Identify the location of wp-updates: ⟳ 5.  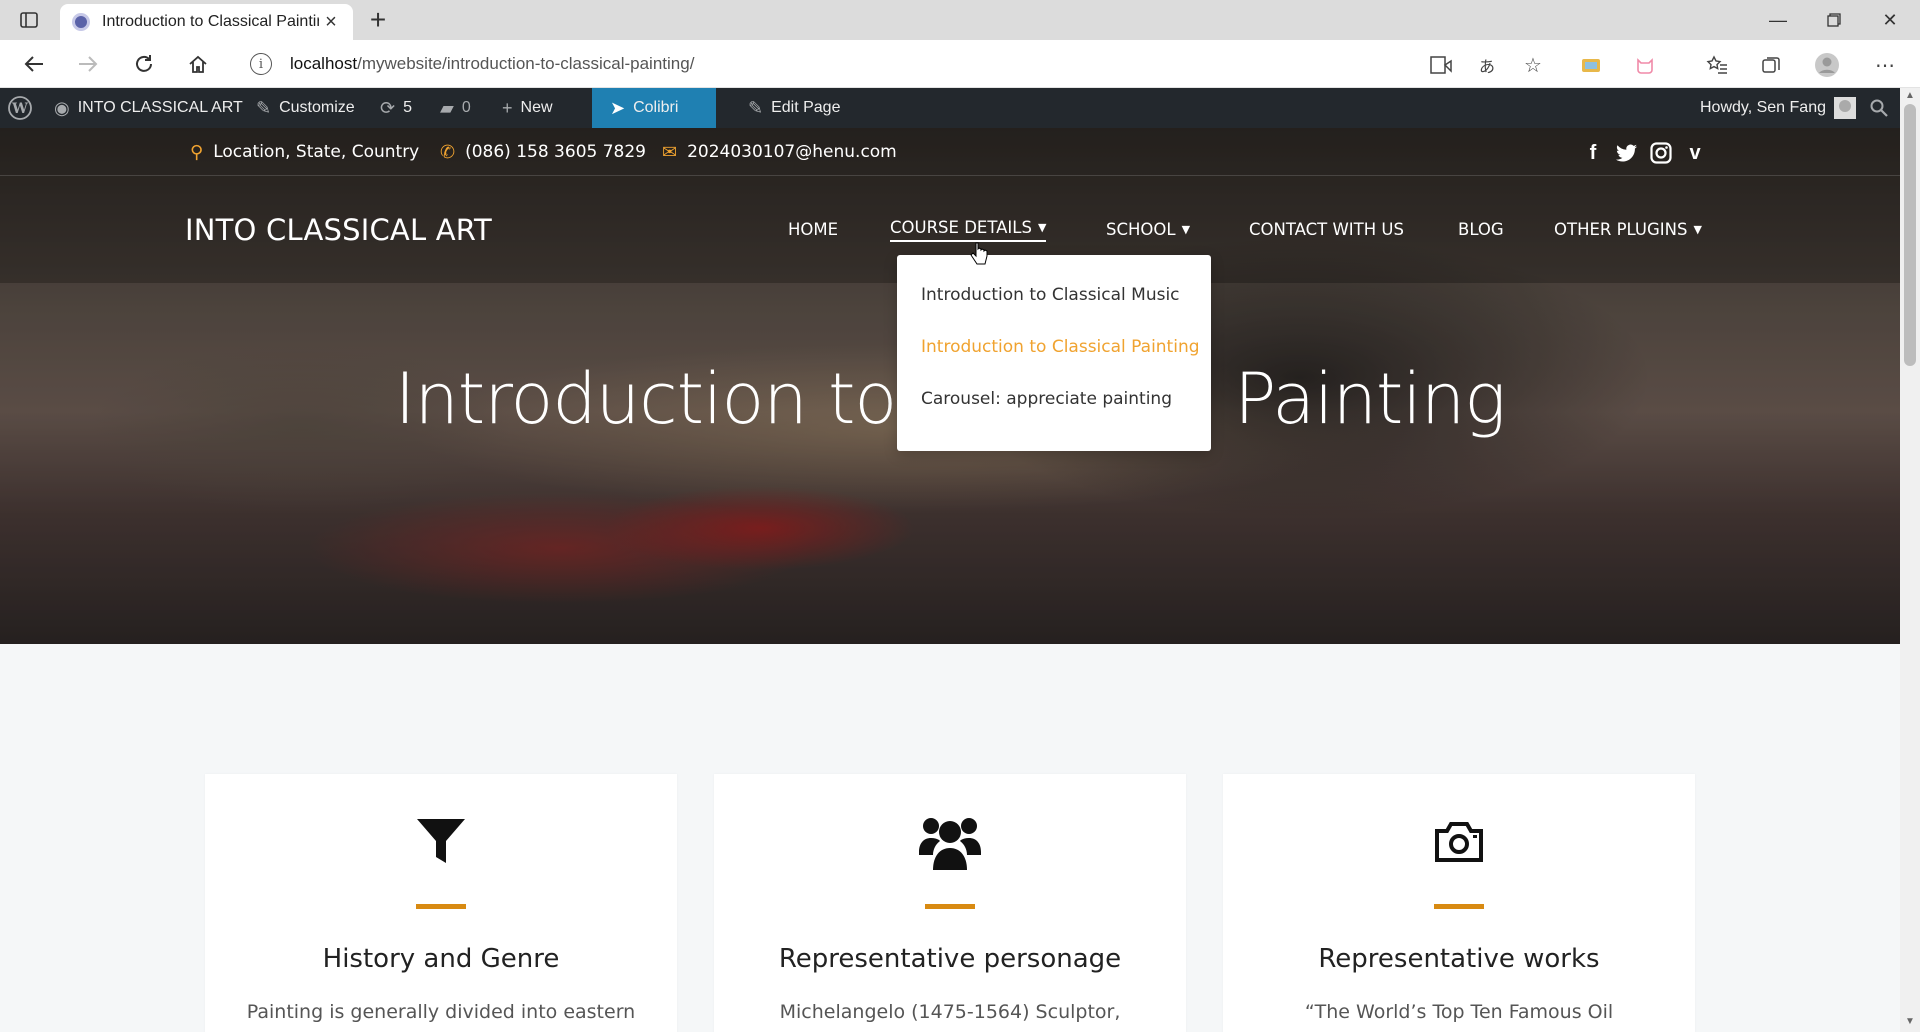
(396, 108).